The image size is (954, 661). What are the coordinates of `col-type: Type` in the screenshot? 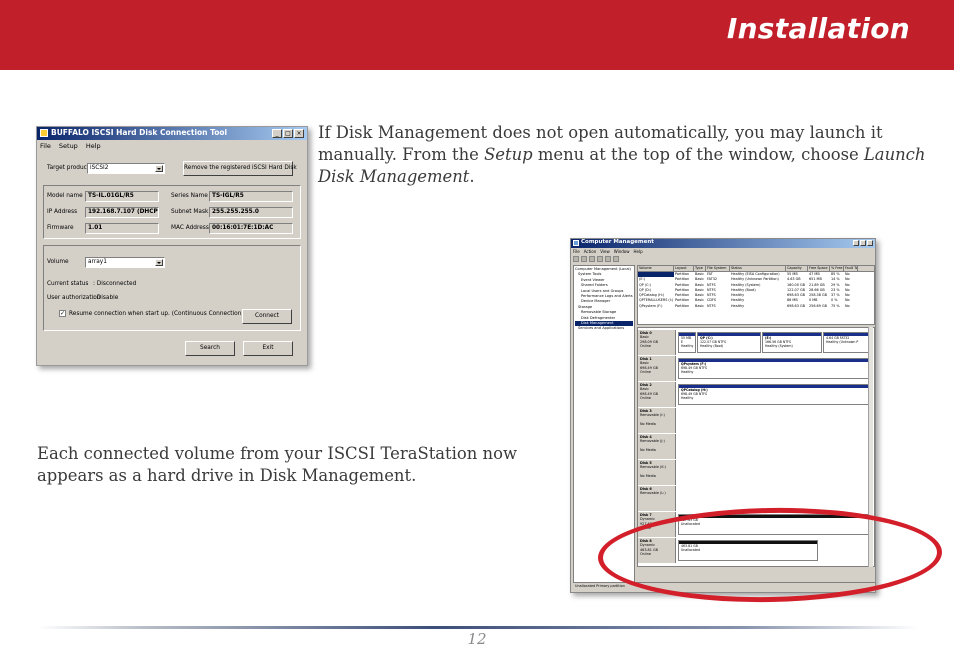 It's located at (700, 268).